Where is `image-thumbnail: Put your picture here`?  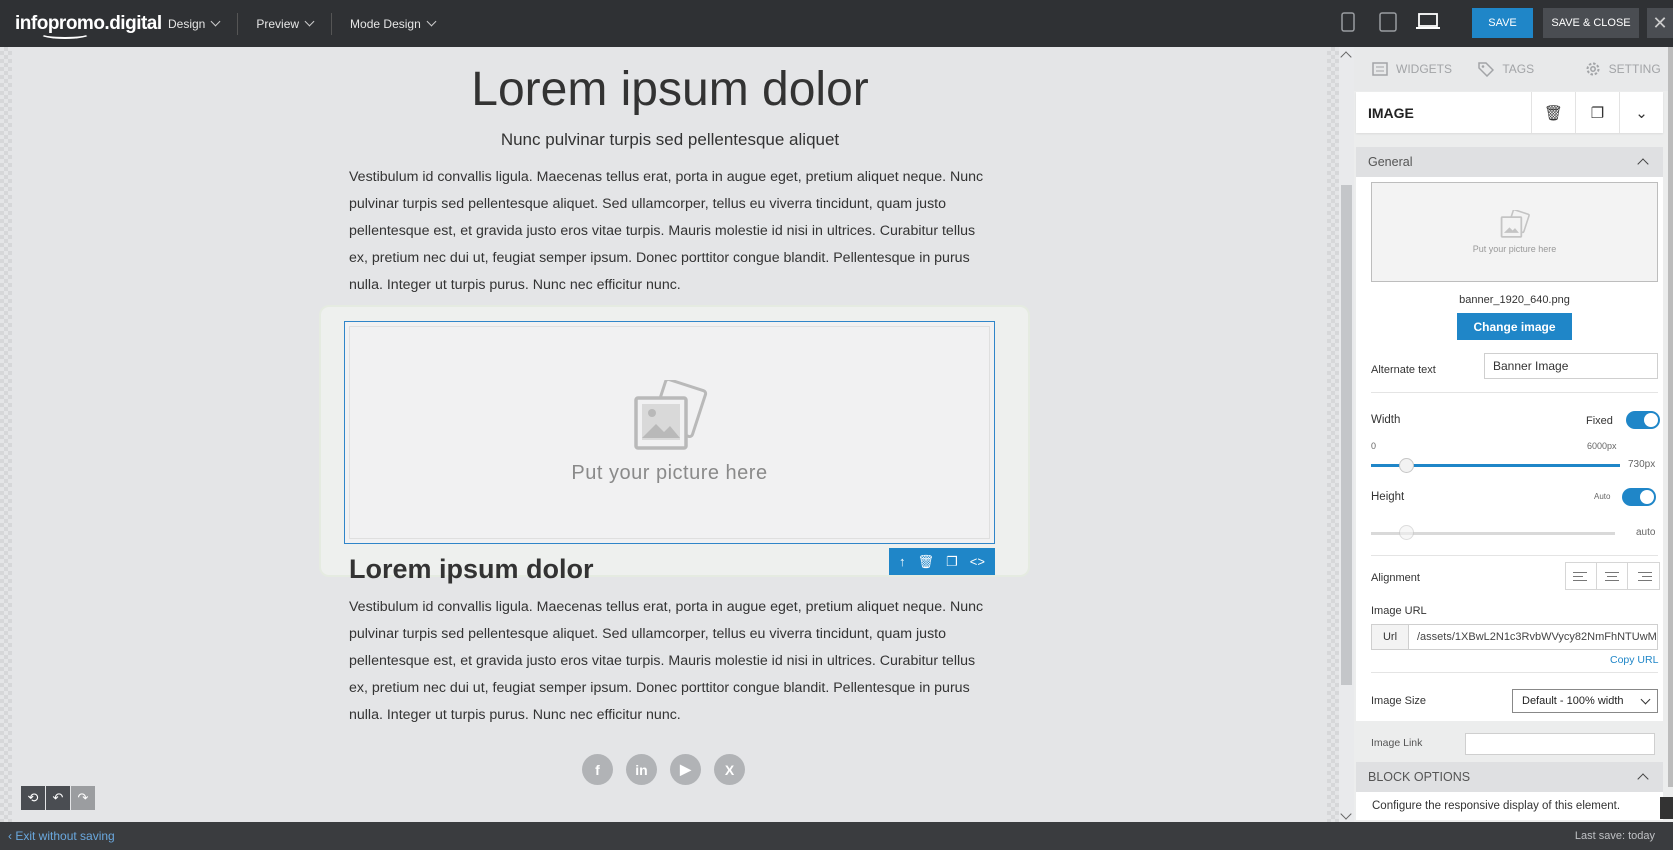
image-thumbnail: Put your picture here is located at coordinates (1514, 232).